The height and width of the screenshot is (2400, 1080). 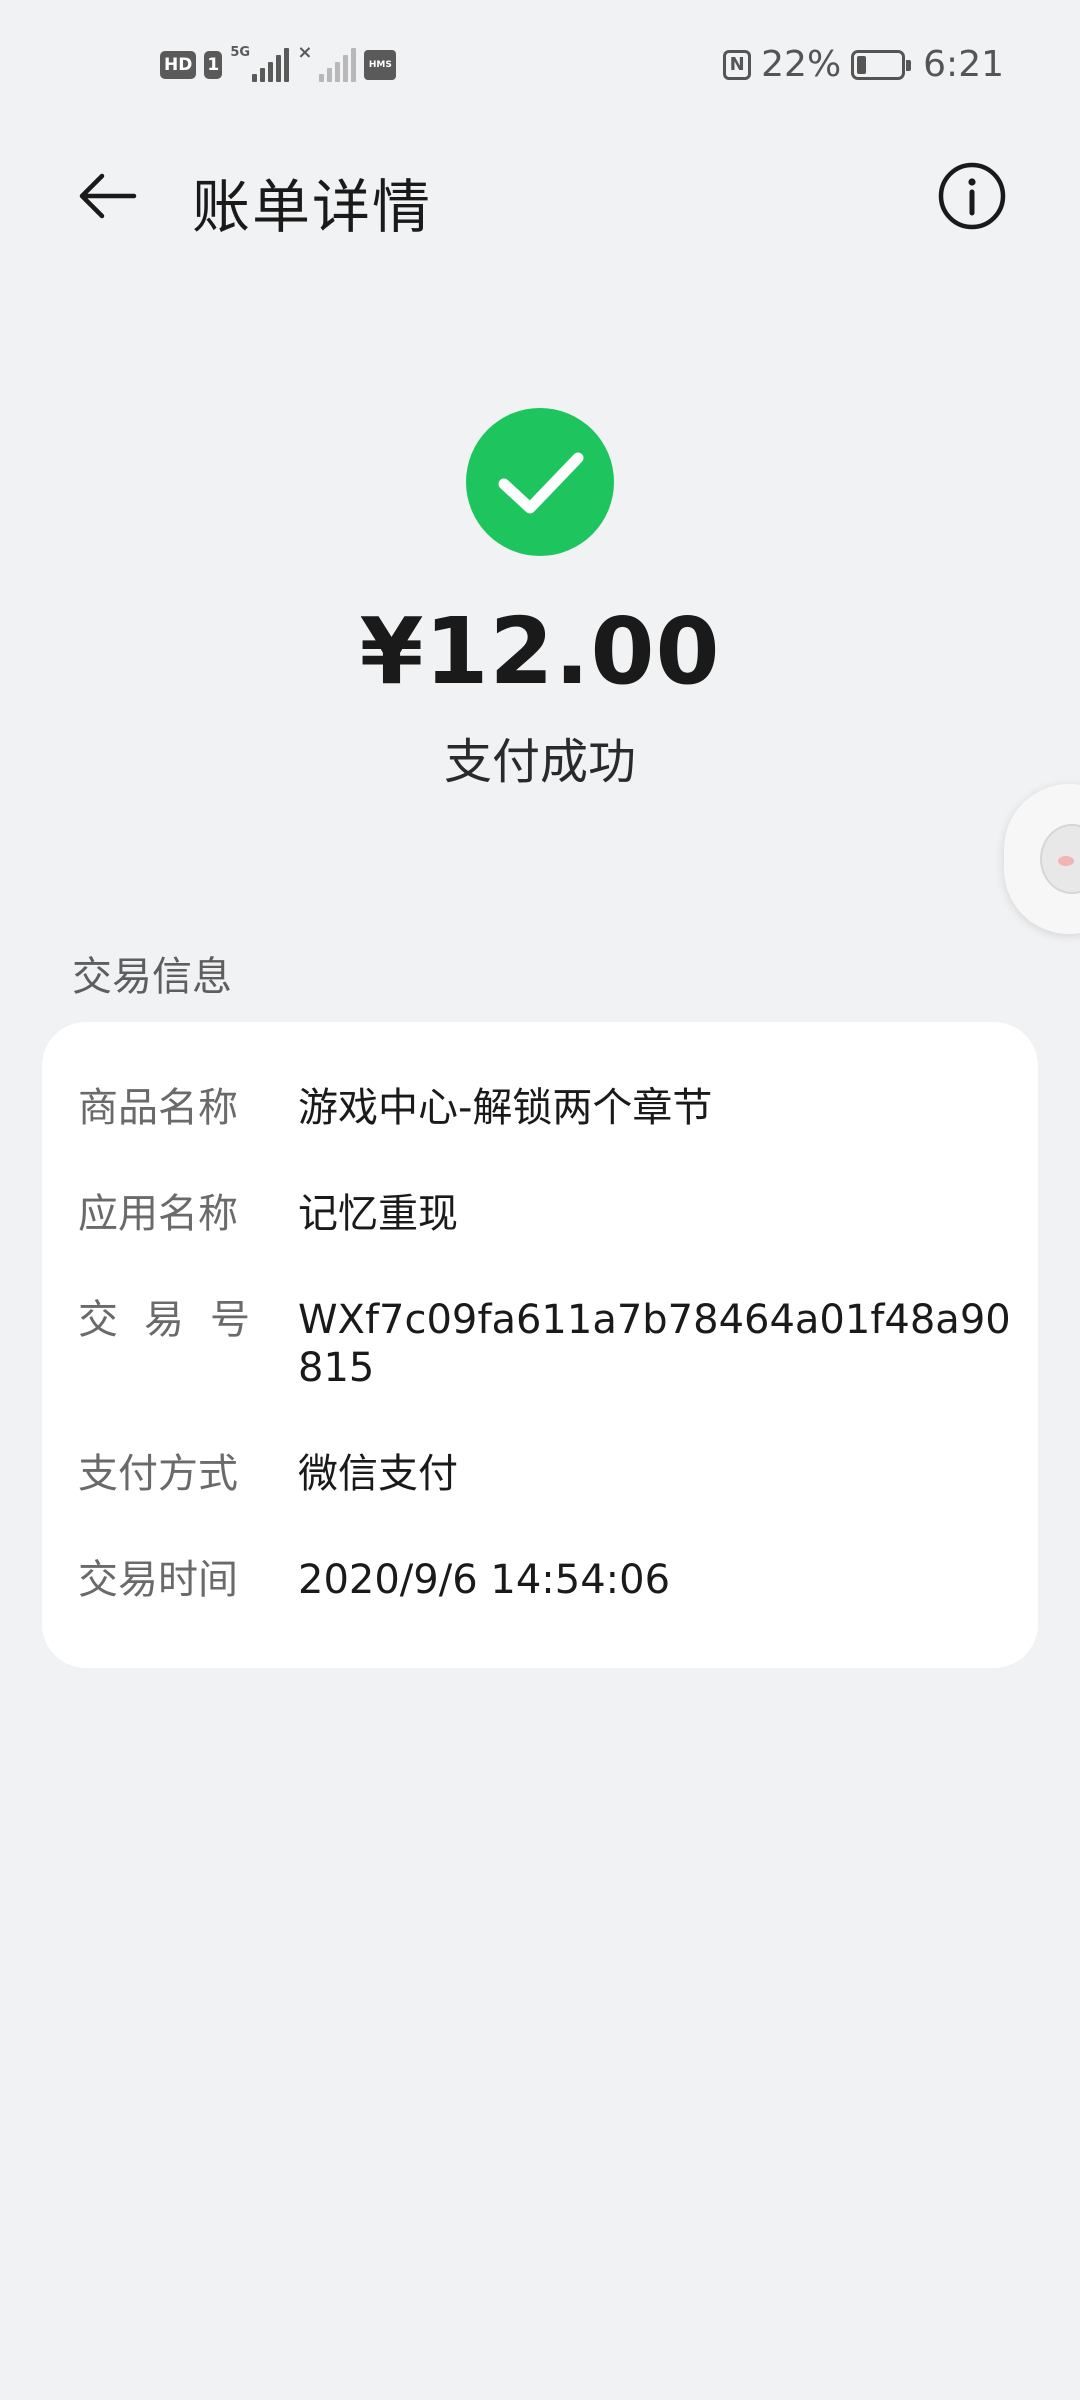 What do you see at coordinates (963, 64) in the screenshot?
I see `clock: 6:21` at bounding box center [963, 64].